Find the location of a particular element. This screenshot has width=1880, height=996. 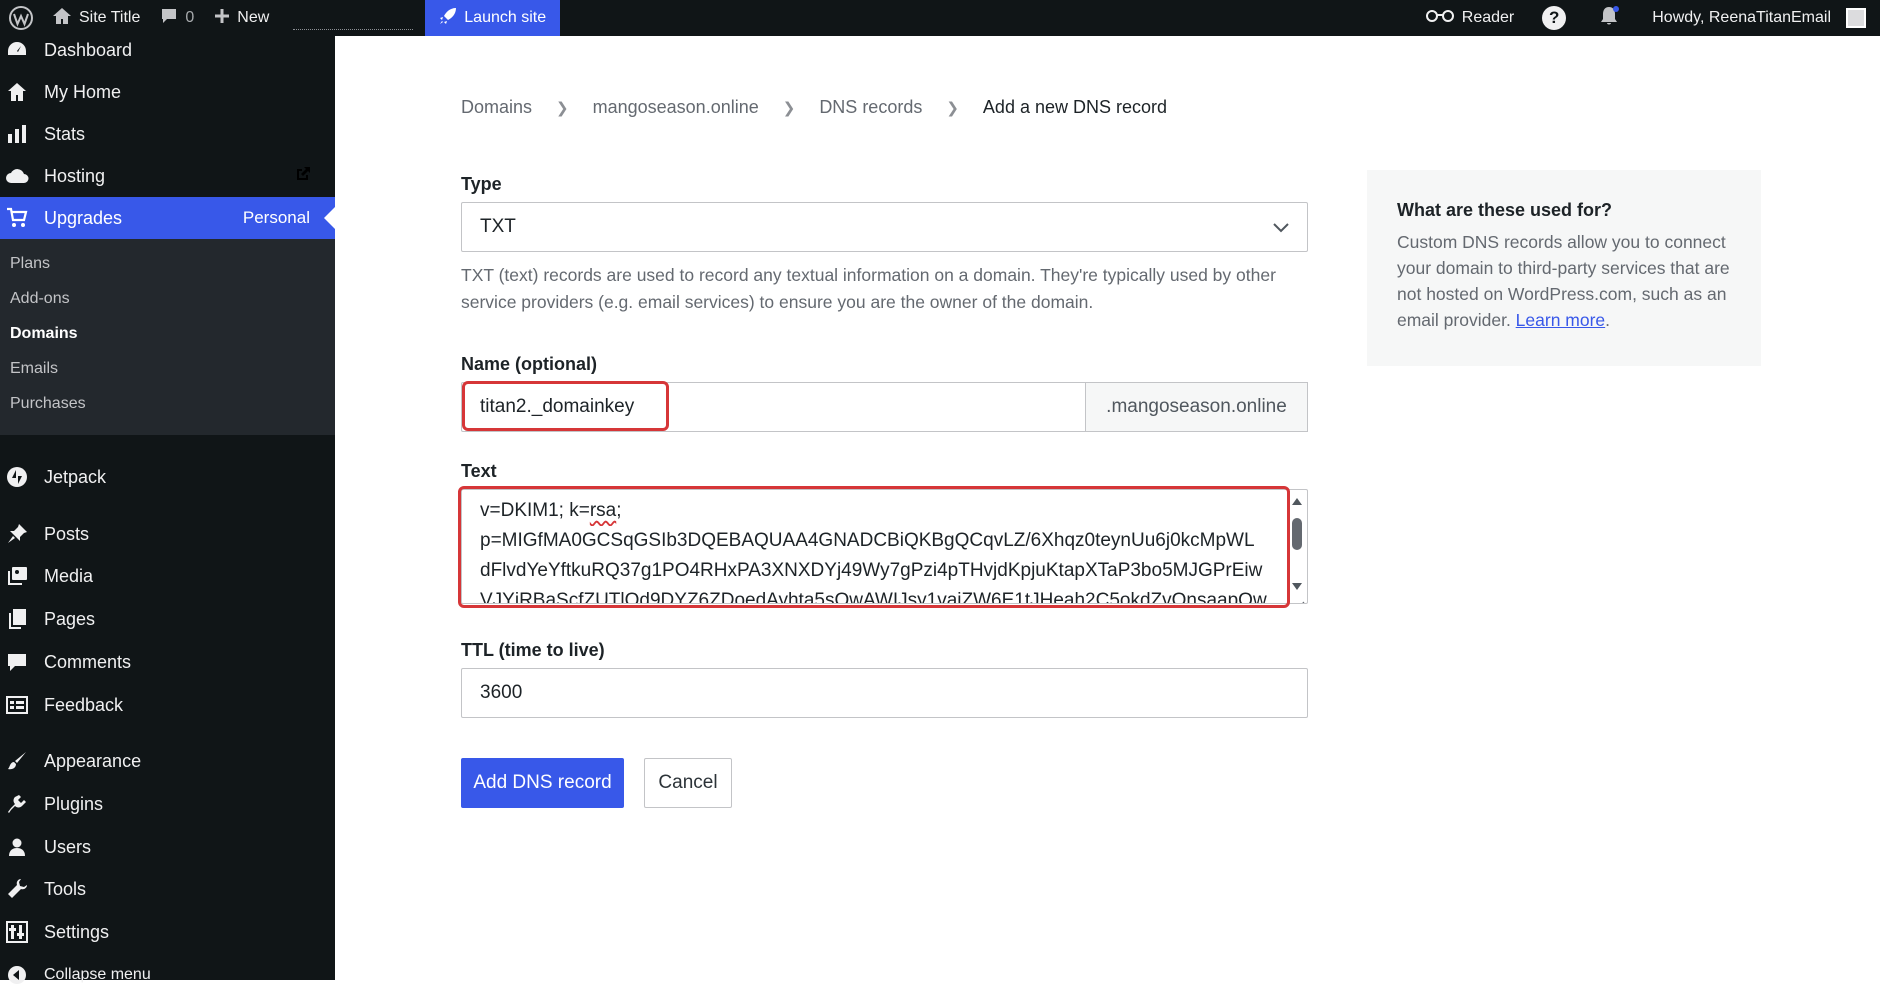

domain-suffix: .mangoseason.online is located at coordinates (1196, 407).